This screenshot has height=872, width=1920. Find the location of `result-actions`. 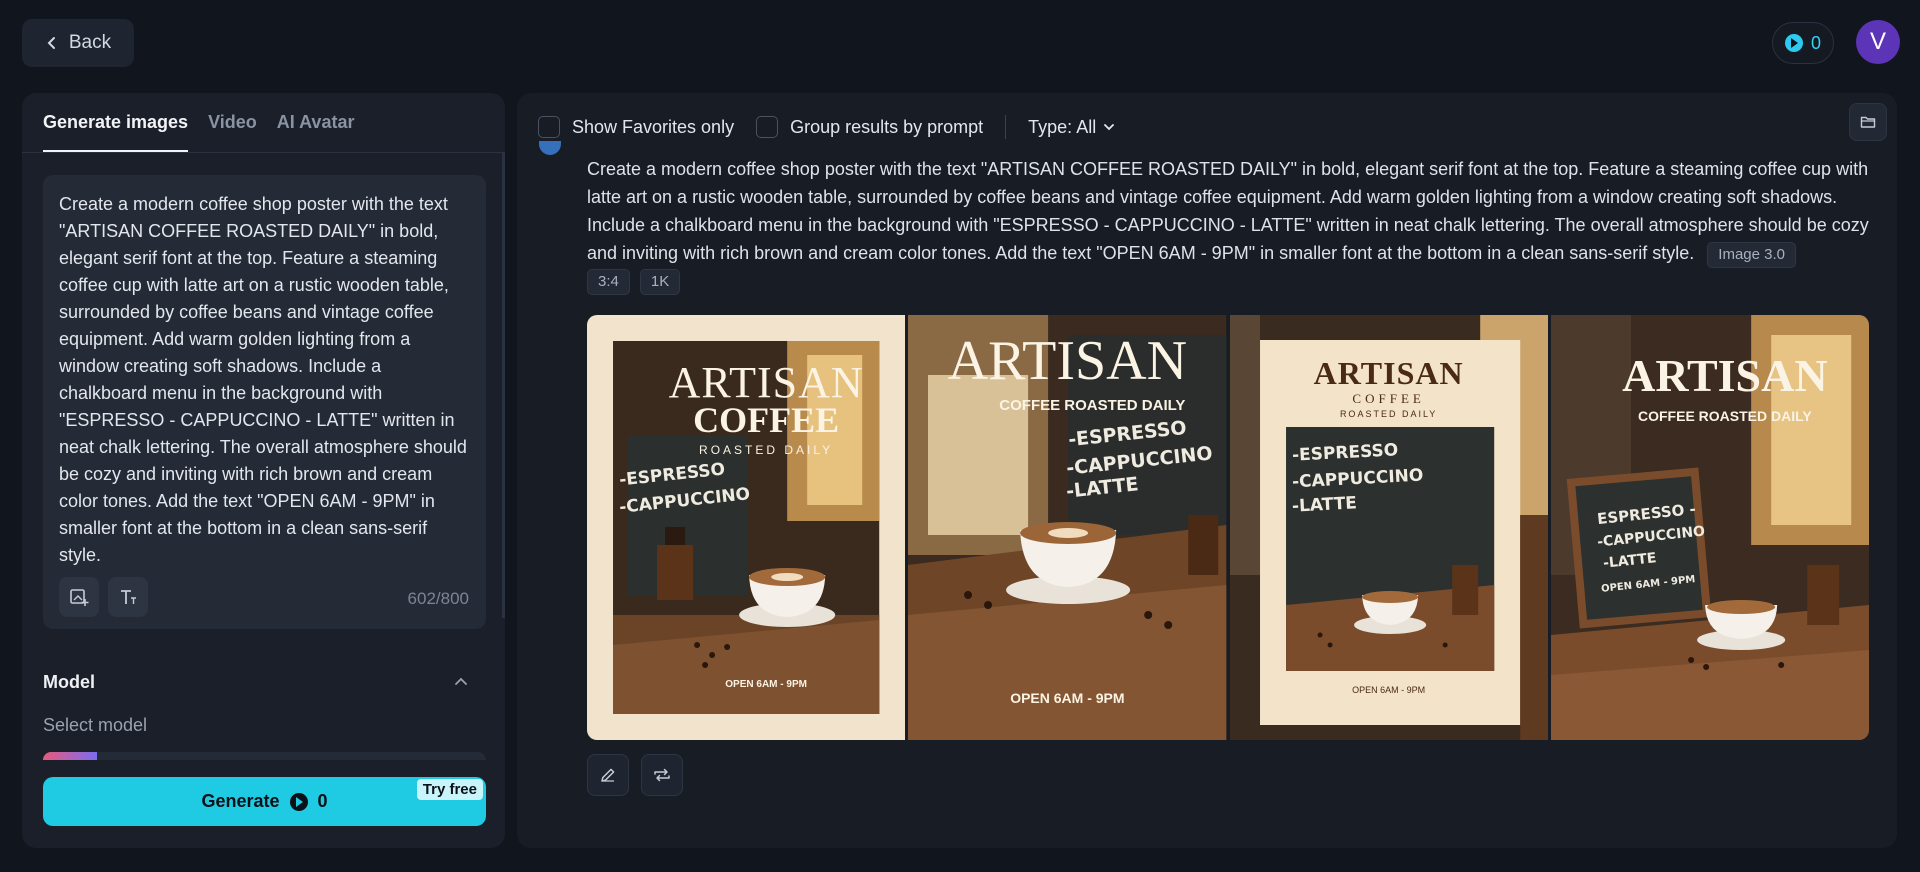

result-actions is located at coordinates (635, 775).